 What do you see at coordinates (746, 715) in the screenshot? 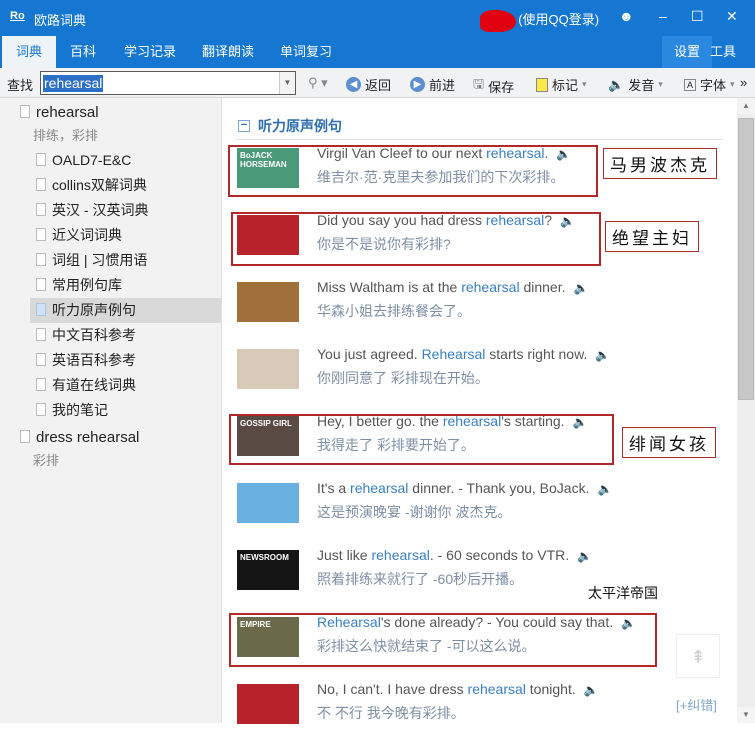
I see `scroll-down-icon: ▼` at bounding box center [746, 715].